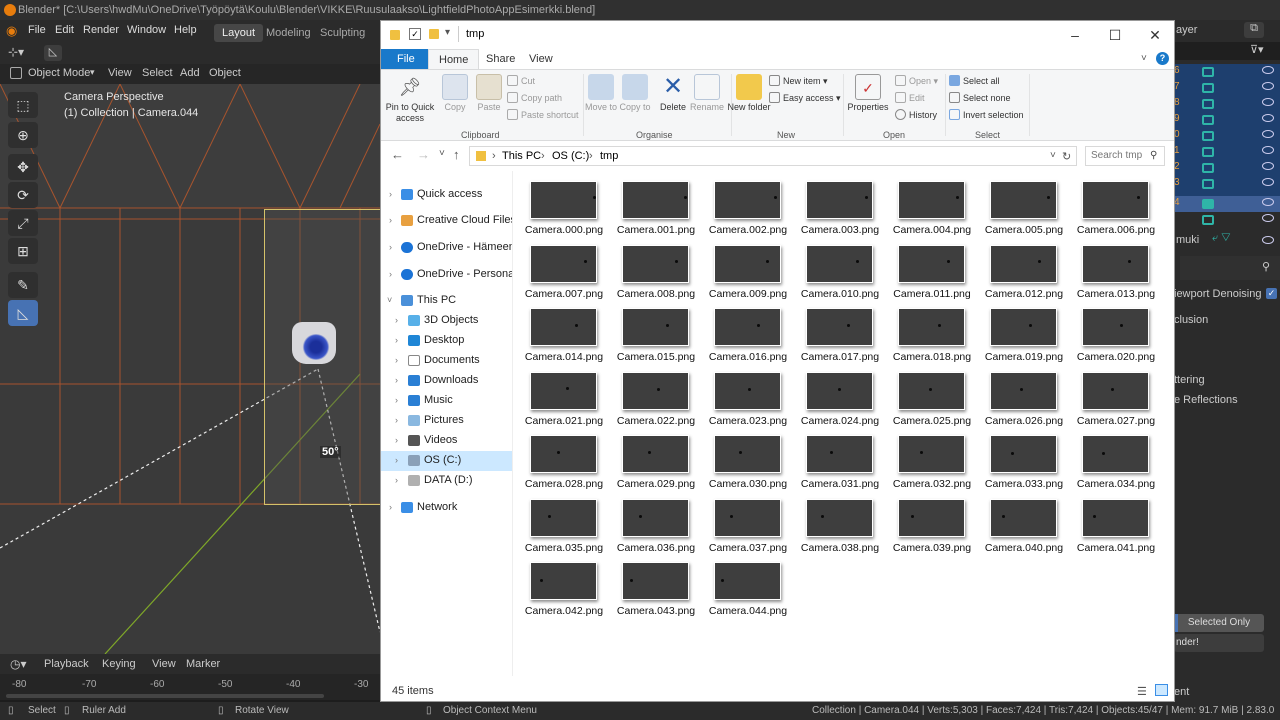 The height and width of the screenshot is (720, 1280). Describe the element at coordinates (447, 508) in the screenshot. I see `nav-network: › Network` at that location.